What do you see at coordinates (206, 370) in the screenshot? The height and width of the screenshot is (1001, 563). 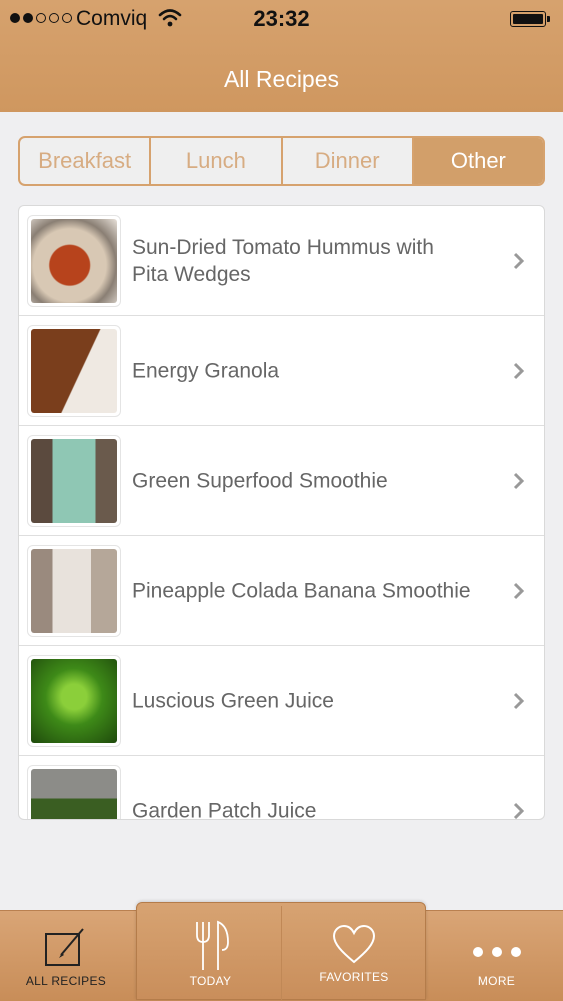 I see `recipe-title: Energy Granola` at bounding box center [206, 370].